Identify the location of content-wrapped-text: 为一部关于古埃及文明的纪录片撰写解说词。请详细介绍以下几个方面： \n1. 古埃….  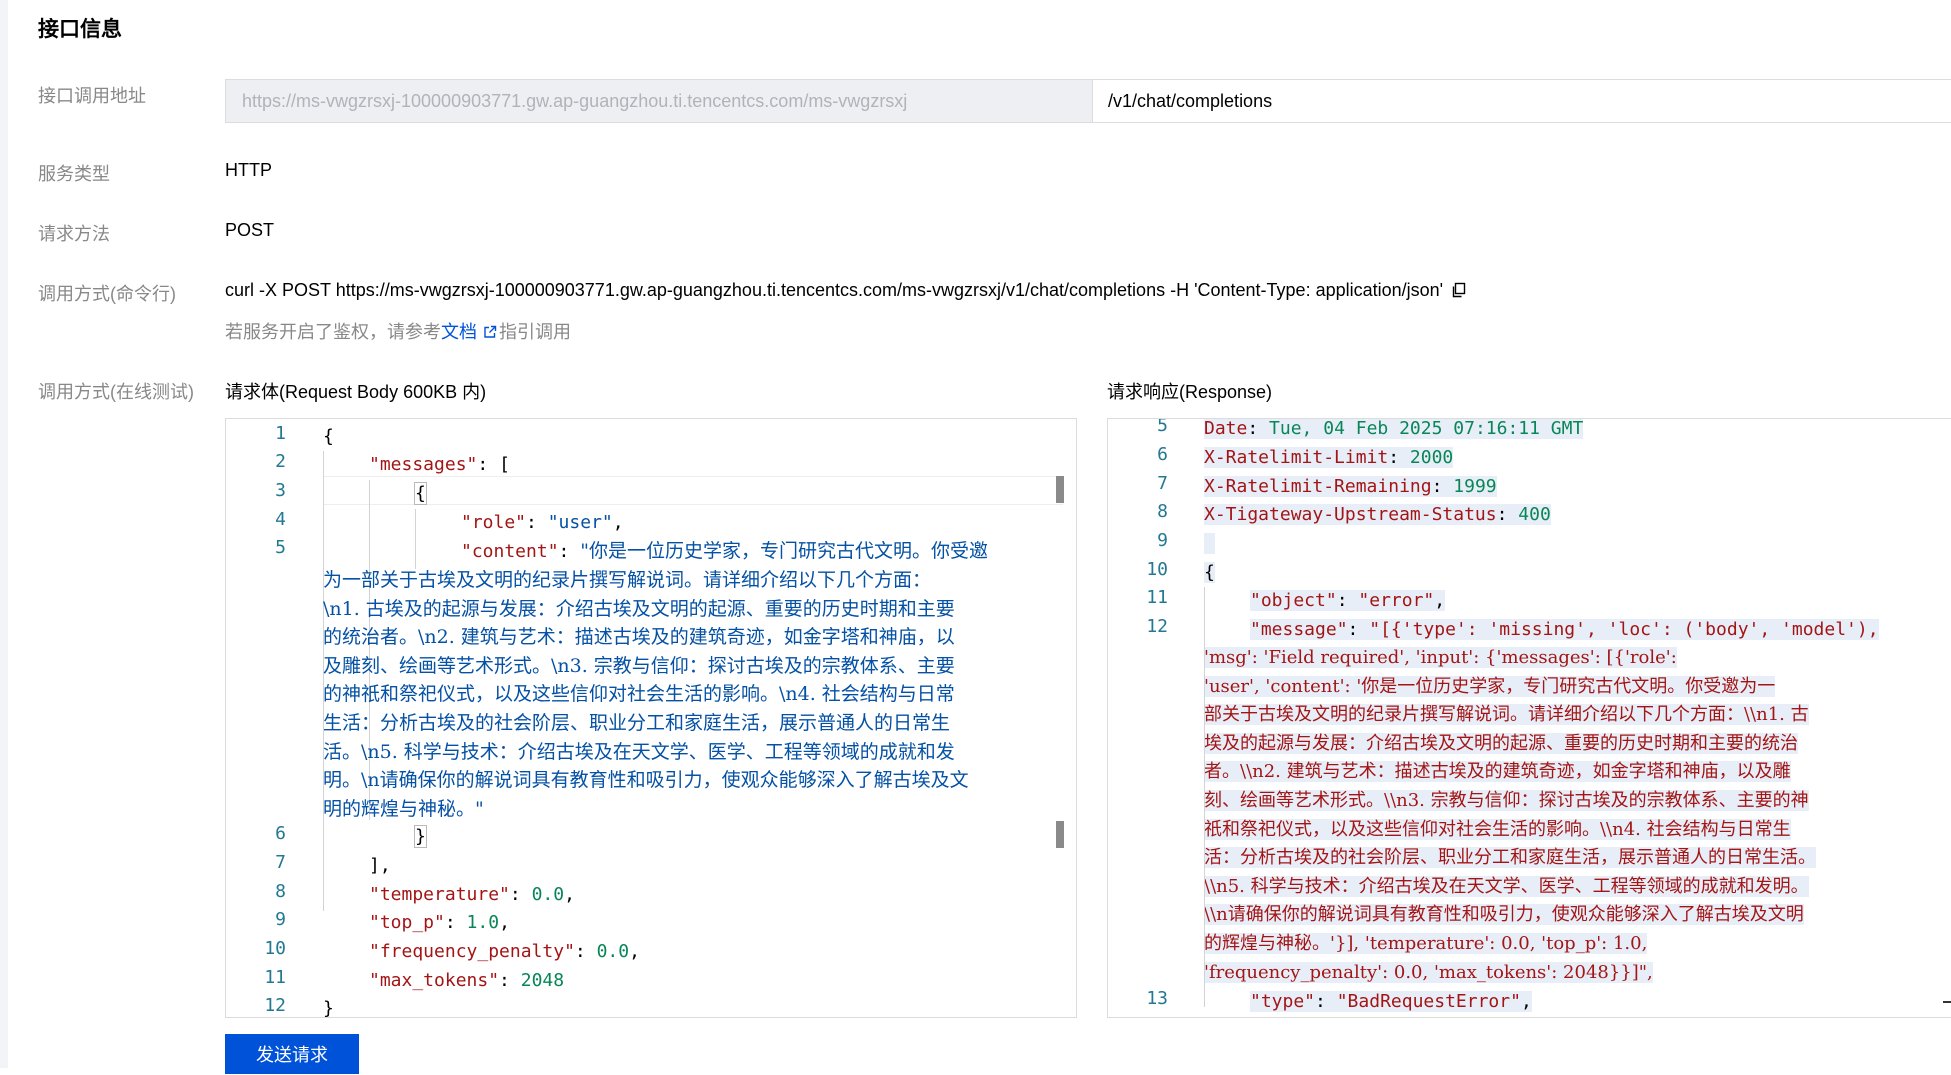
(646, 694).